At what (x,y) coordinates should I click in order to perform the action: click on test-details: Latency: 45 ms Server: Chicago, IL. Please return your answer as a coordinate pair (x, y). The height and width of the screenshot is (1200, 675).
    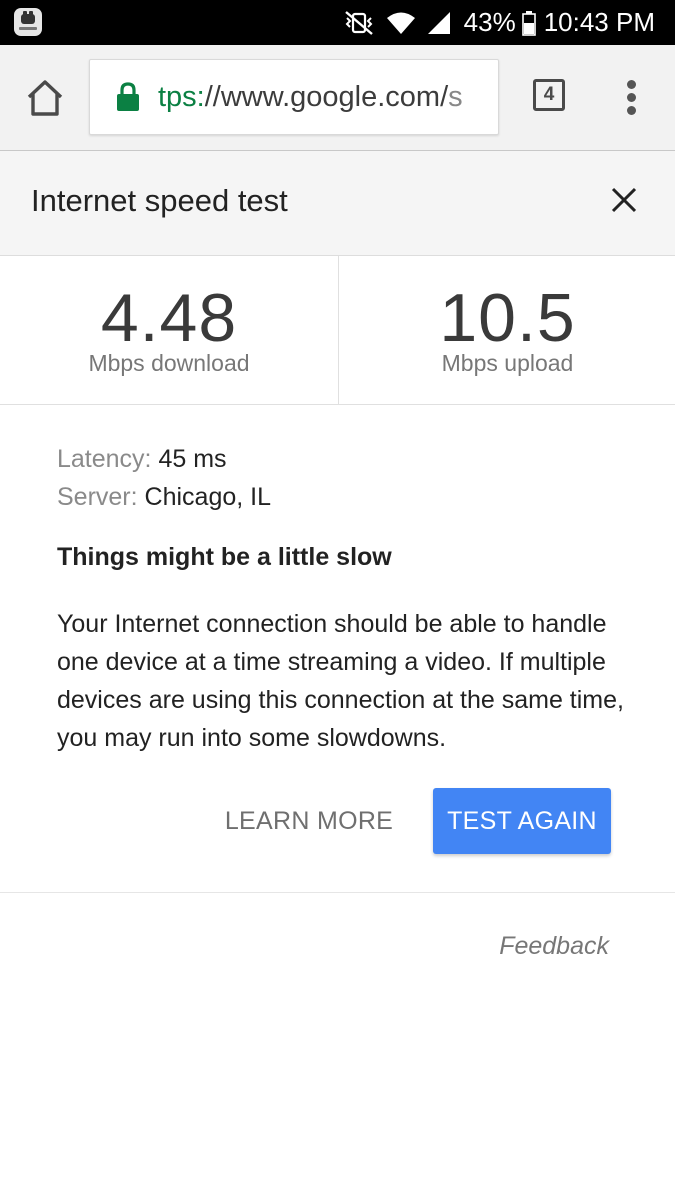
    Looking at the image, I should click on (352, 478).